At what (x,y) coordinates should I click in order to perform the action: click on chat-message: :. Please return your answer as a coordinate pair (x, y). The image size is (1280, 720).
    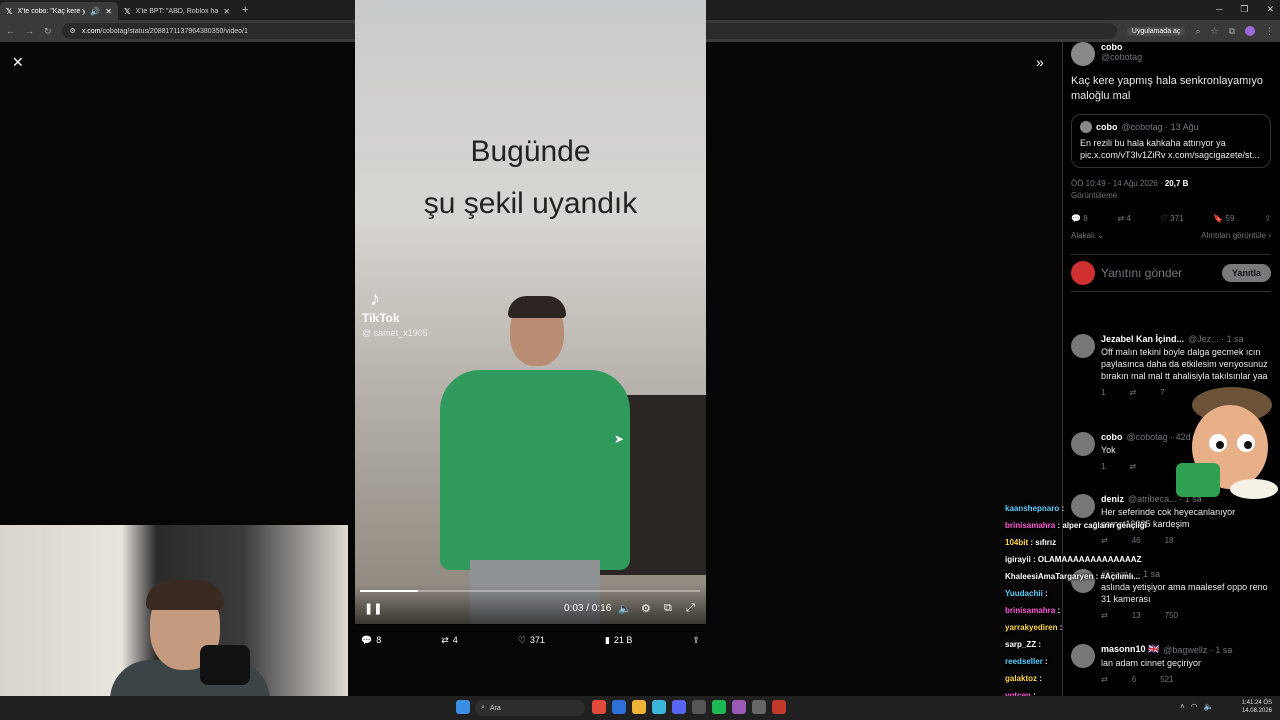
    Looking at the image, I should click on (1063, 508).